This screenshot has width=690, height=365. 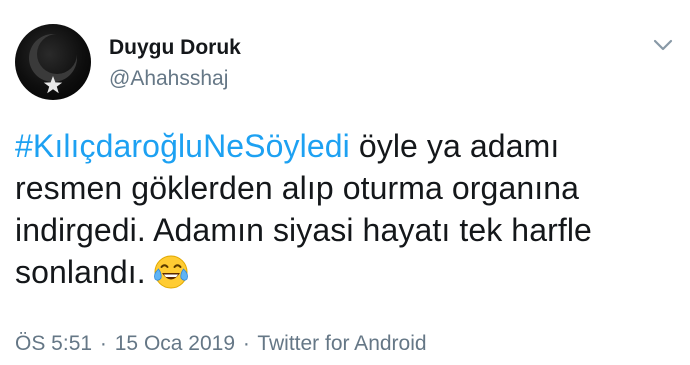 I want to click on author-block: Duygu Doruk @Ahahsshaj, so click(x=175, y=64).